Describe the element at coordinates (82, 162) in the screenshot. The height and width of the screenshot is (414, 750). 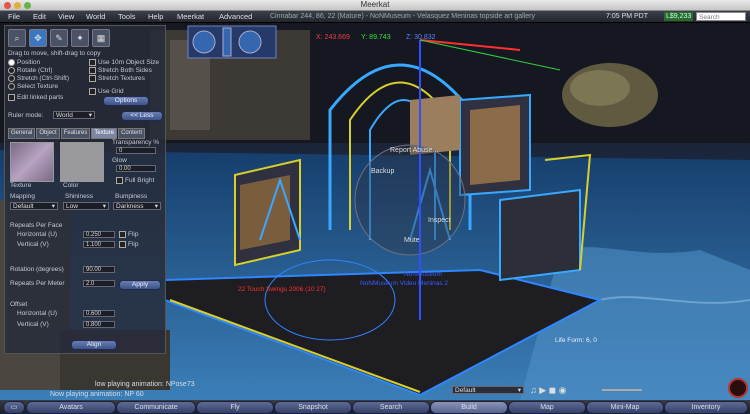
I see `color-swatch` at that location.